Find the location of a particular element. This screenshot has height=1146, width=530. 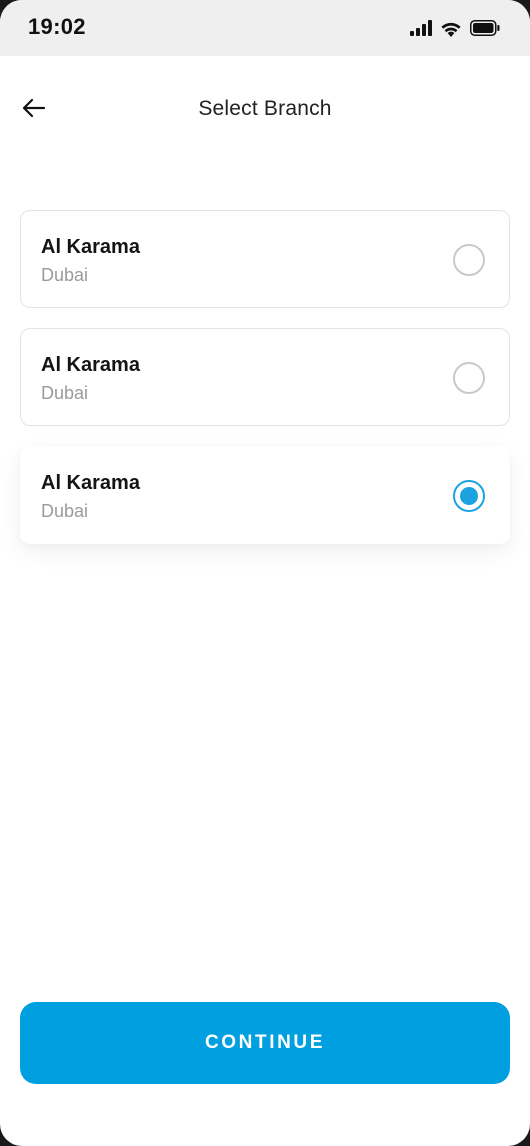

status-icons is located at coordinates (455, 28).